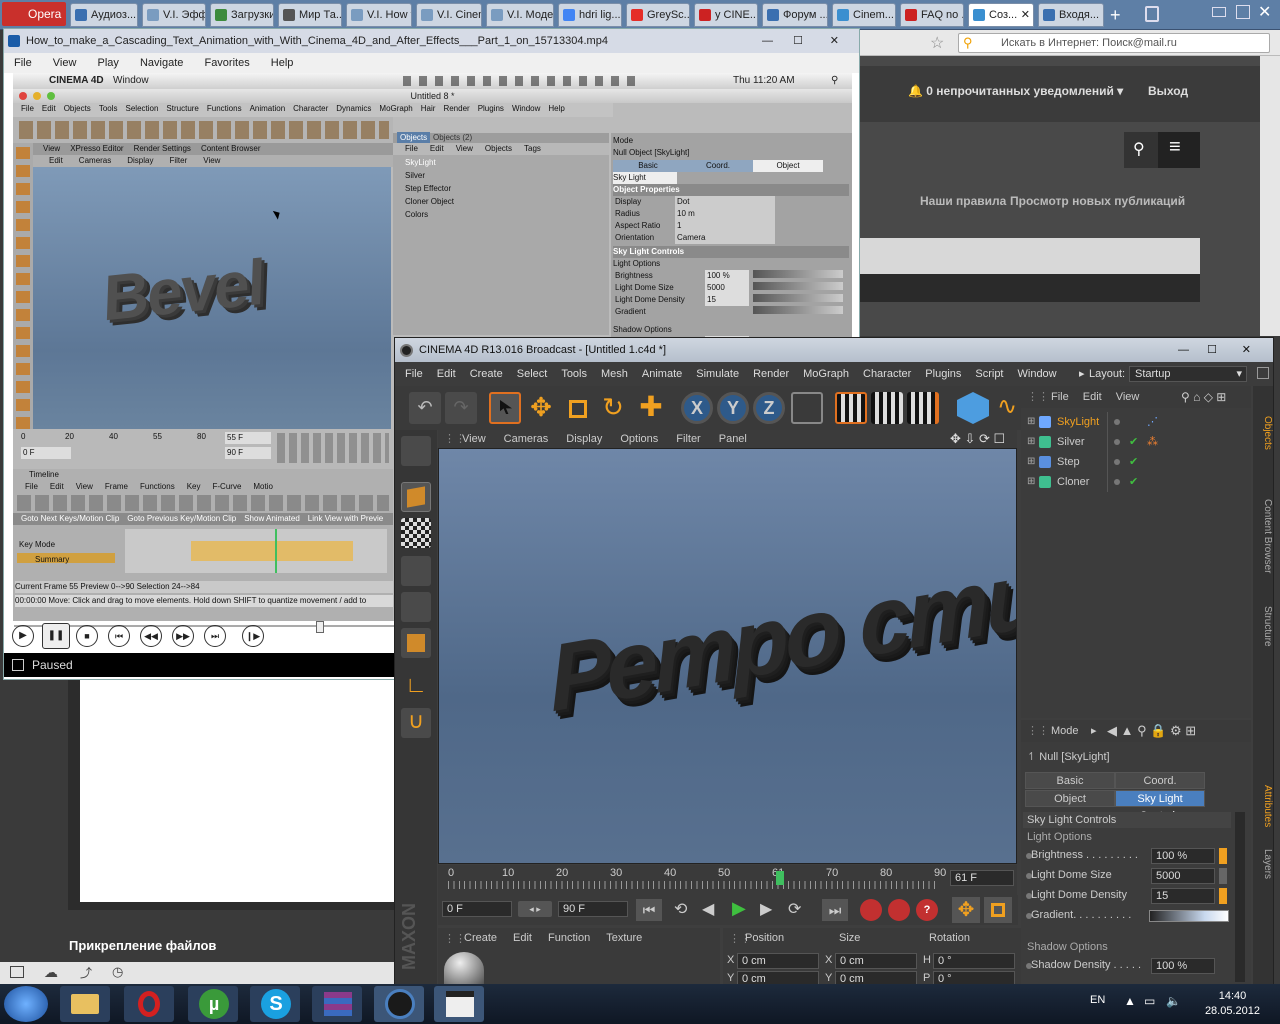 Image resolution: width=1280 pixels, height=1024 pixels. What do you see at coordinates (56, 636) in the screenshot?
I see `pause-button: ❚❚` at bounding box center [56, 636].